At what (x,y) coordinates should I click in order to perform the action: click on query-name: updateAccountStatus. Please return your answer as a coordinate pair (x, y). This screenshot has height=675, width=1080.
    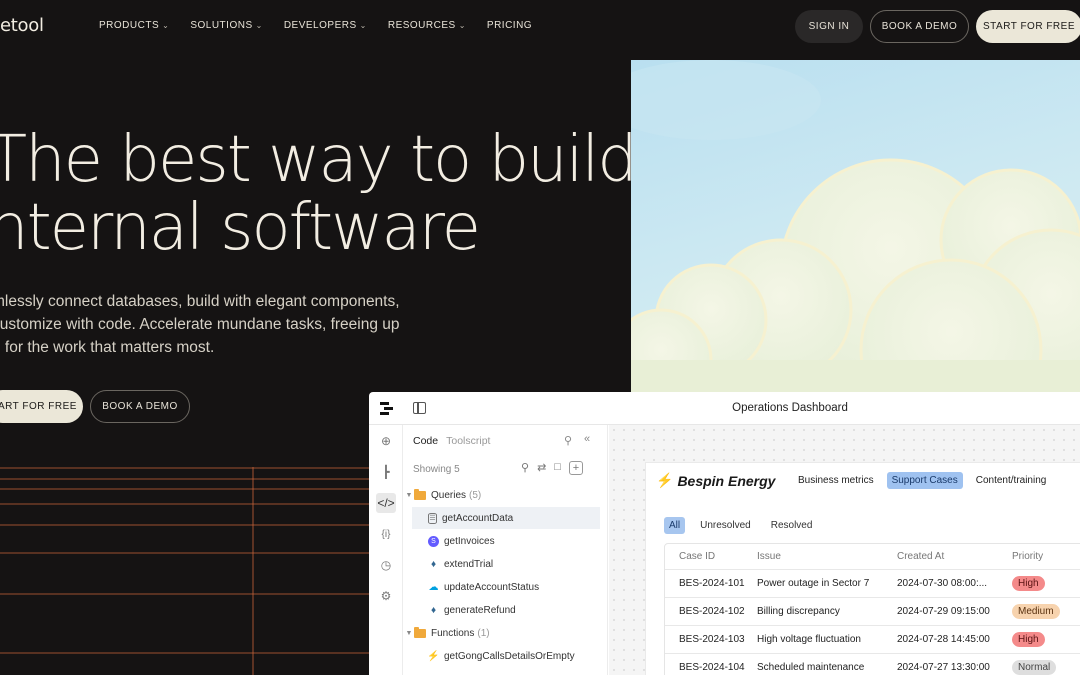
    Looking at the image, I should click on (492, 587).